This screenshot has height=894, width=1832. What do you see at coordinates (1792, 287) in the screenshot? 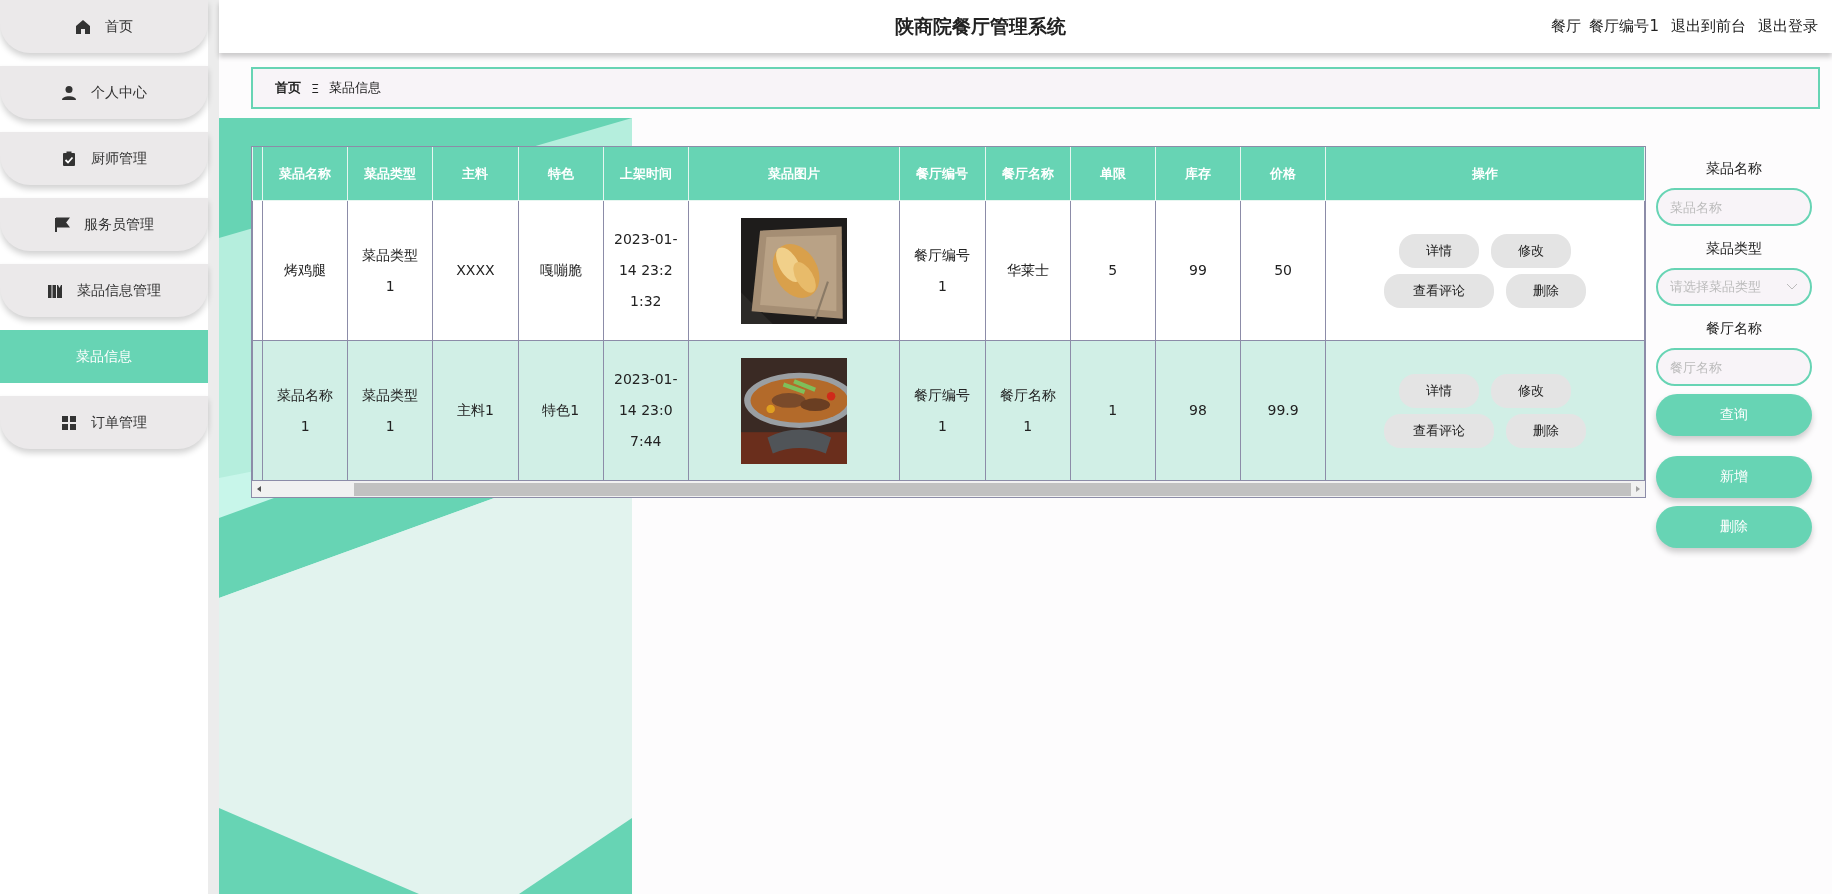
I see `chevron-down-icon` at bounding box center [1792, 287].